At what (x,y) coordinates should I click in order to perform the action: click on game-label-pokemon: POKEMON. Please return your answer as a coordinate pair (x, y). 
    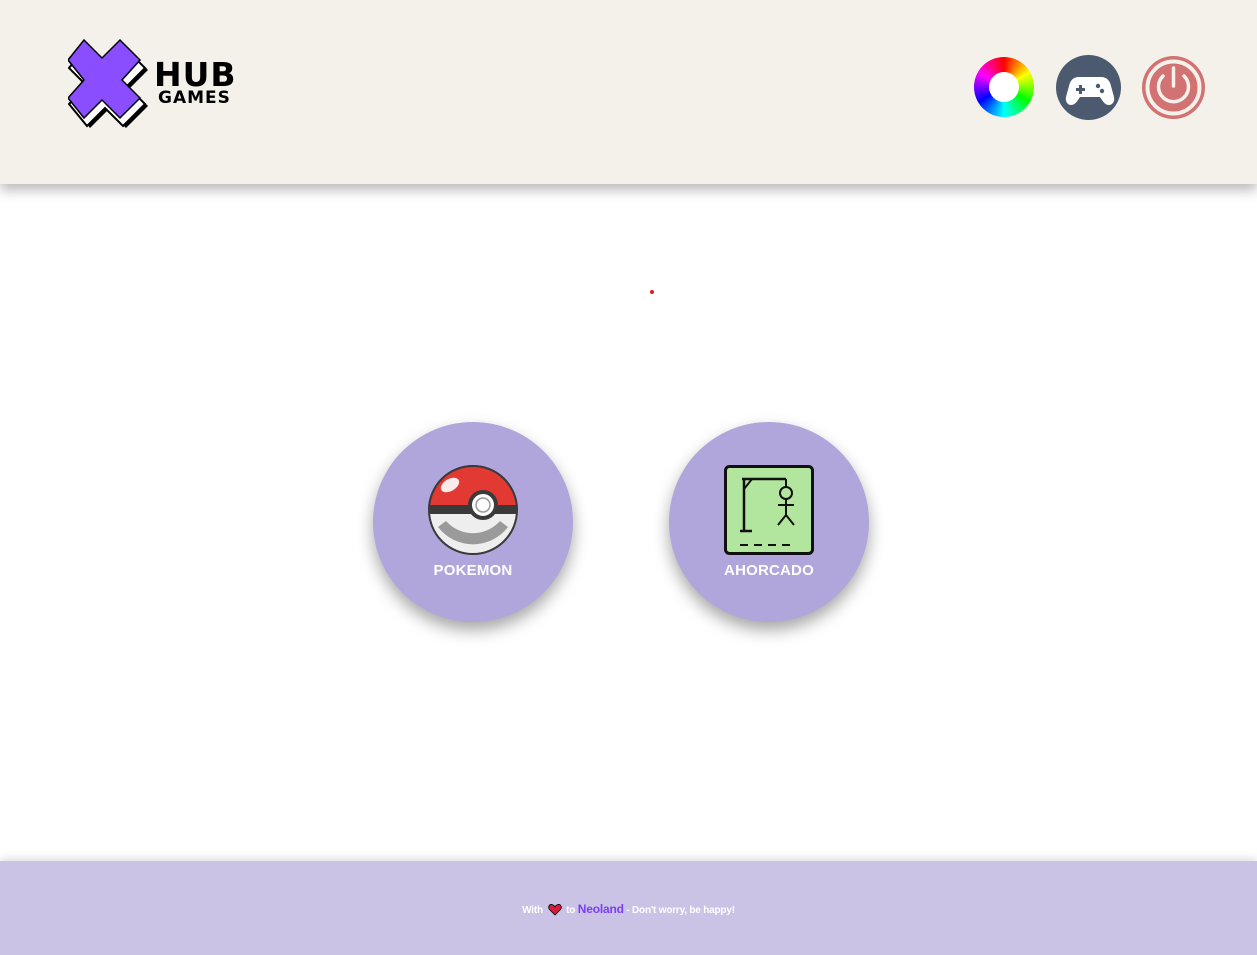
    Looking at the image, I should click on (473, 570).